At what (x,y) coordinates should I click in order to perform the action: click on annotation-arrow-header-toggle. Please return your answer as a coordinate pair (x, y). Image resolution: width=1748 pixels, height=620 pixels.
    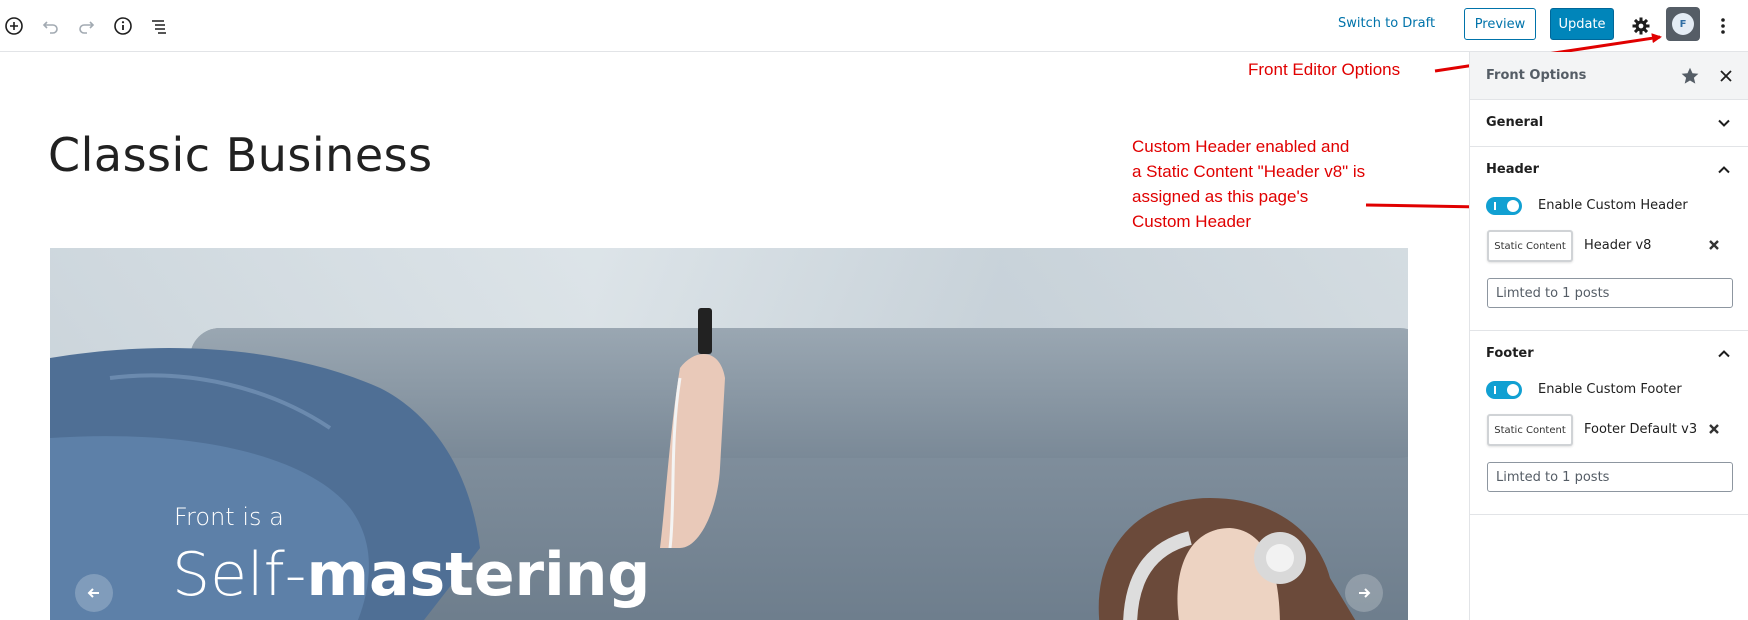
    Looking at the image, I should click on (1424, 206).